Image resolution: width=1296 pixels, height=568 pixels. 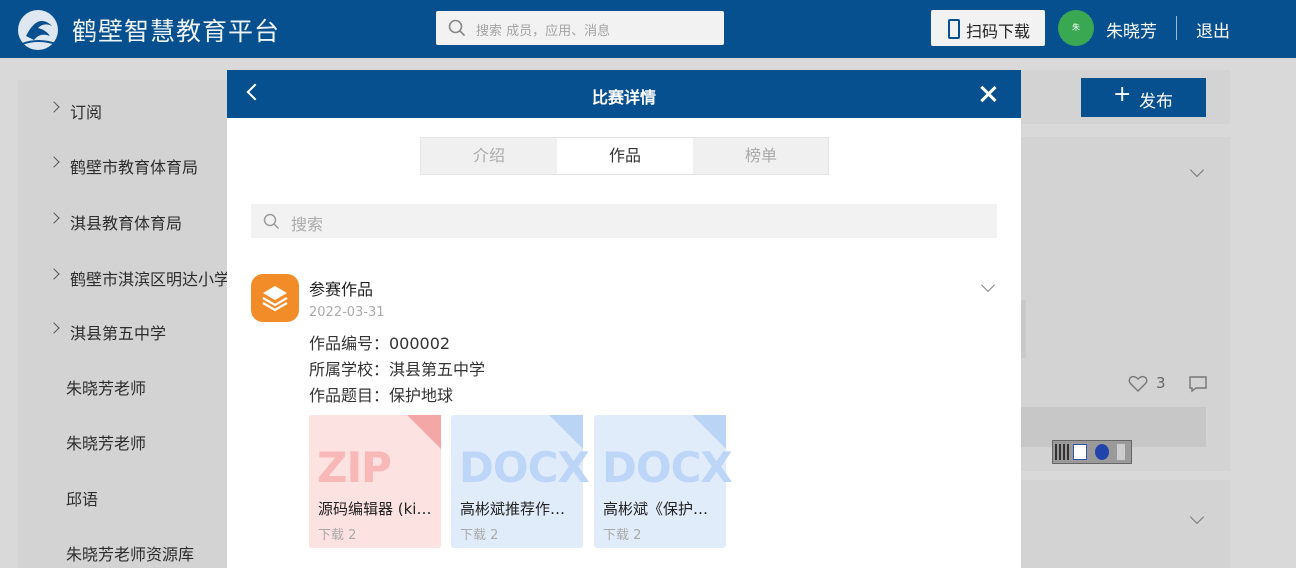 What do you see at coordinates (998, 31) in the screenshot?
I see `scan-download-label: 扫码下载` at bounding box center [998, 31].